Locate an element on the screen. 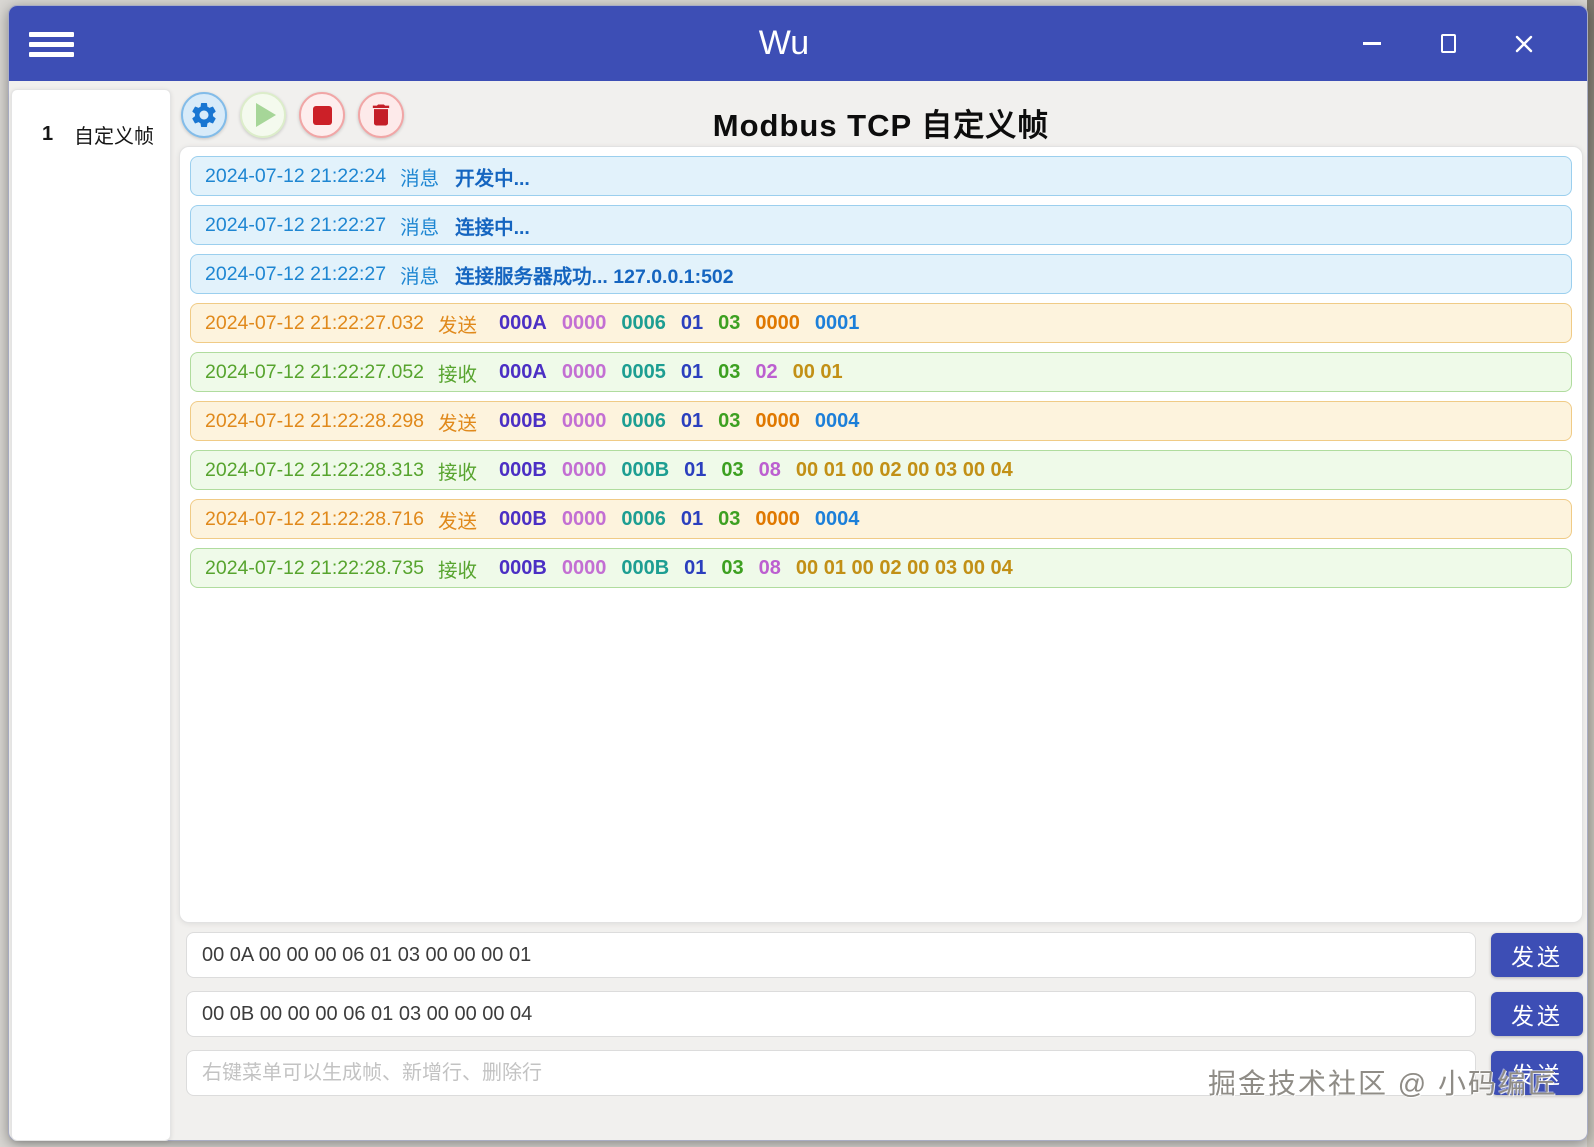 The image size is (1594, 1147). log-timestamp: 2024-07-12 21:22:28.298 is located at coordinates (315, 420).